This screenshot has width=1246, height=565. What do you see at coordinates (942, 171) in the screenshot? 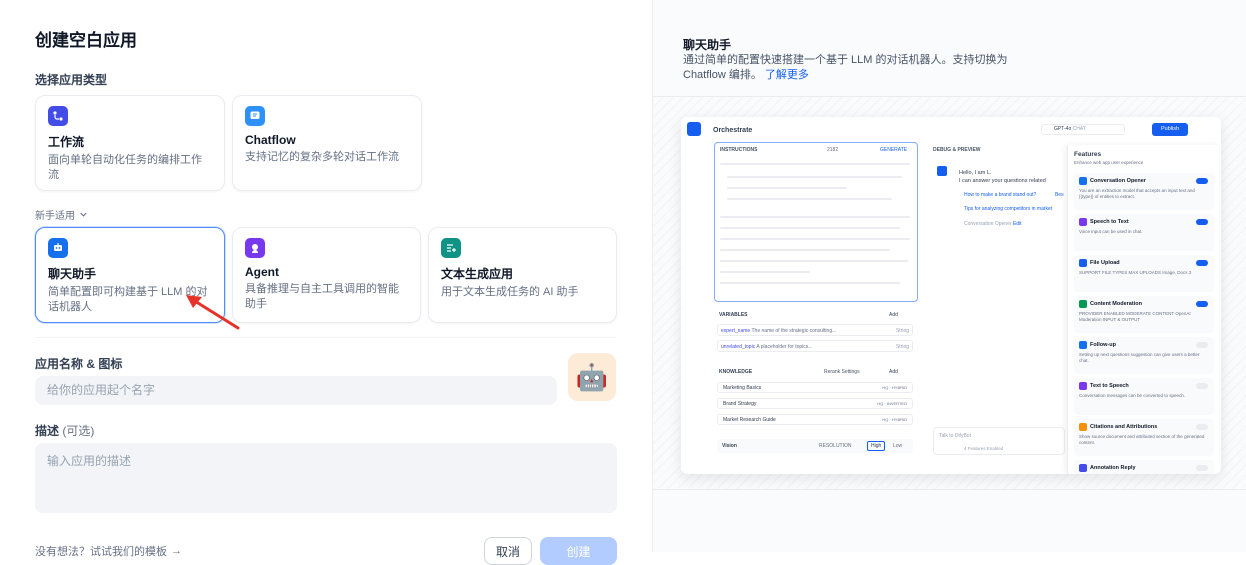
I see `bot-avatar` at bounding box center [942, 171].